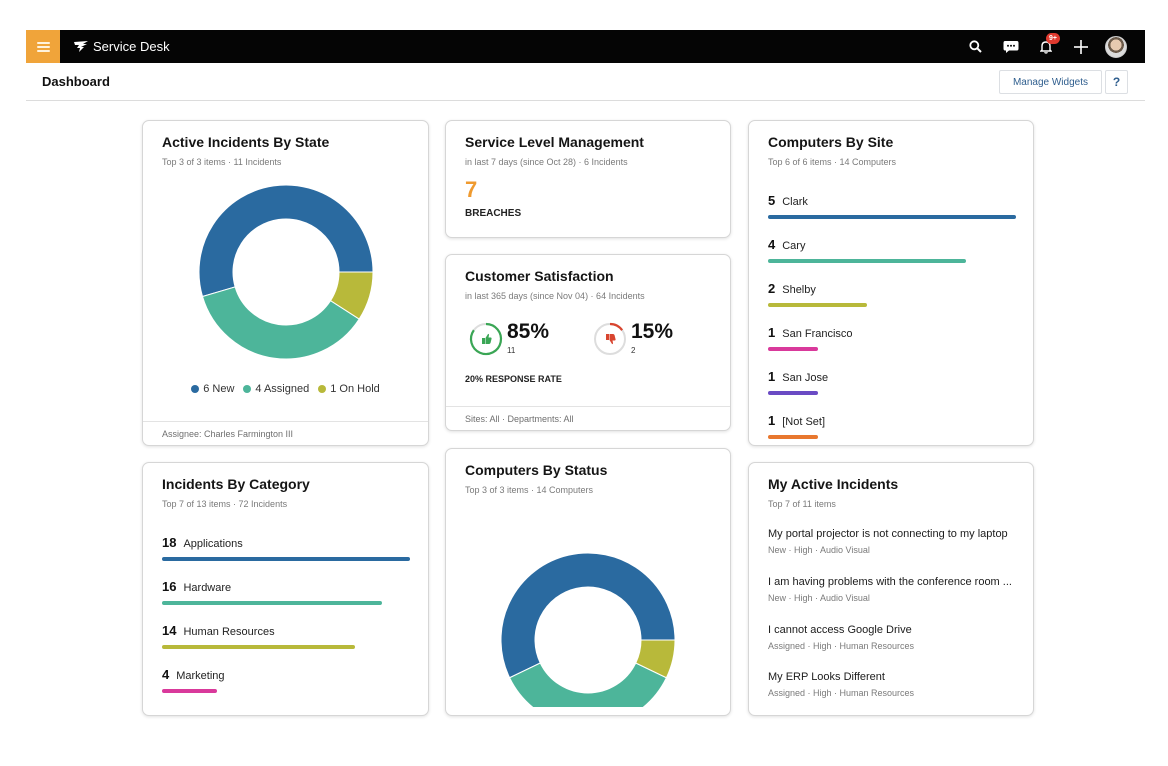 The width and height of the screenshot is (1168, 766). Describe the element at coordinates (588, 629) in the screenshot. I see `donut-chart-computers-by-status` at that location.